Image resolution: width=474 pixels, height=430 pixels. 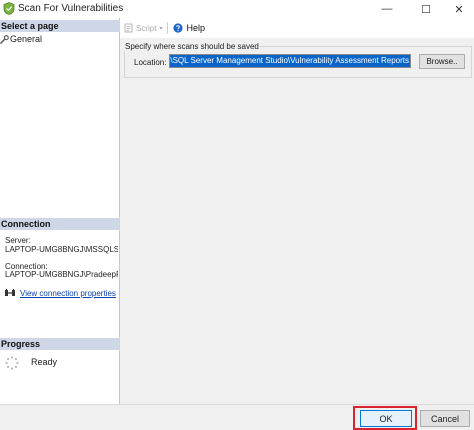 What do you see at coordinates (161, 28) in the screenshot?
I see `chevron-down-icon: ▾` at bounding box center [161, 28].